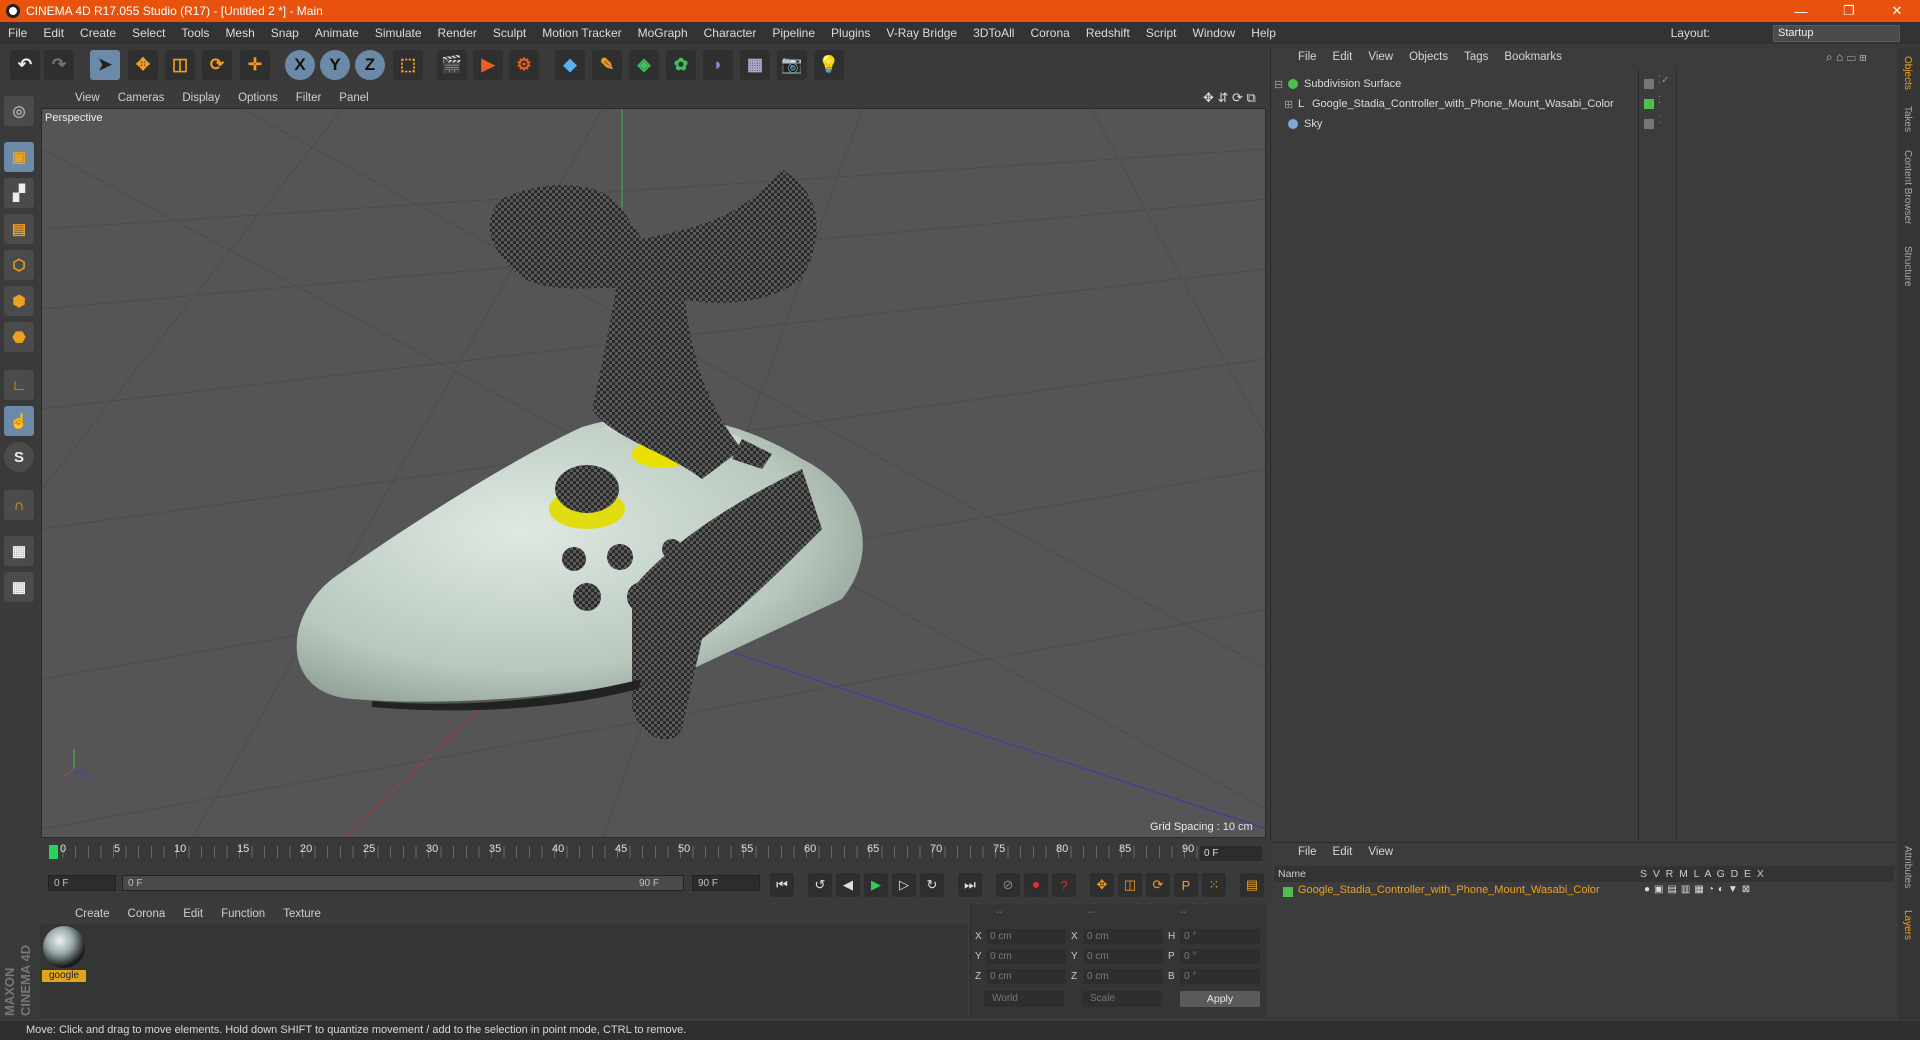 This screenshot has height=1040, width=1920. What do you see at coordinates (663, 33) in the screenshot?
I see `menu-mograph: MoGraph` at bounding box center [663, 33].